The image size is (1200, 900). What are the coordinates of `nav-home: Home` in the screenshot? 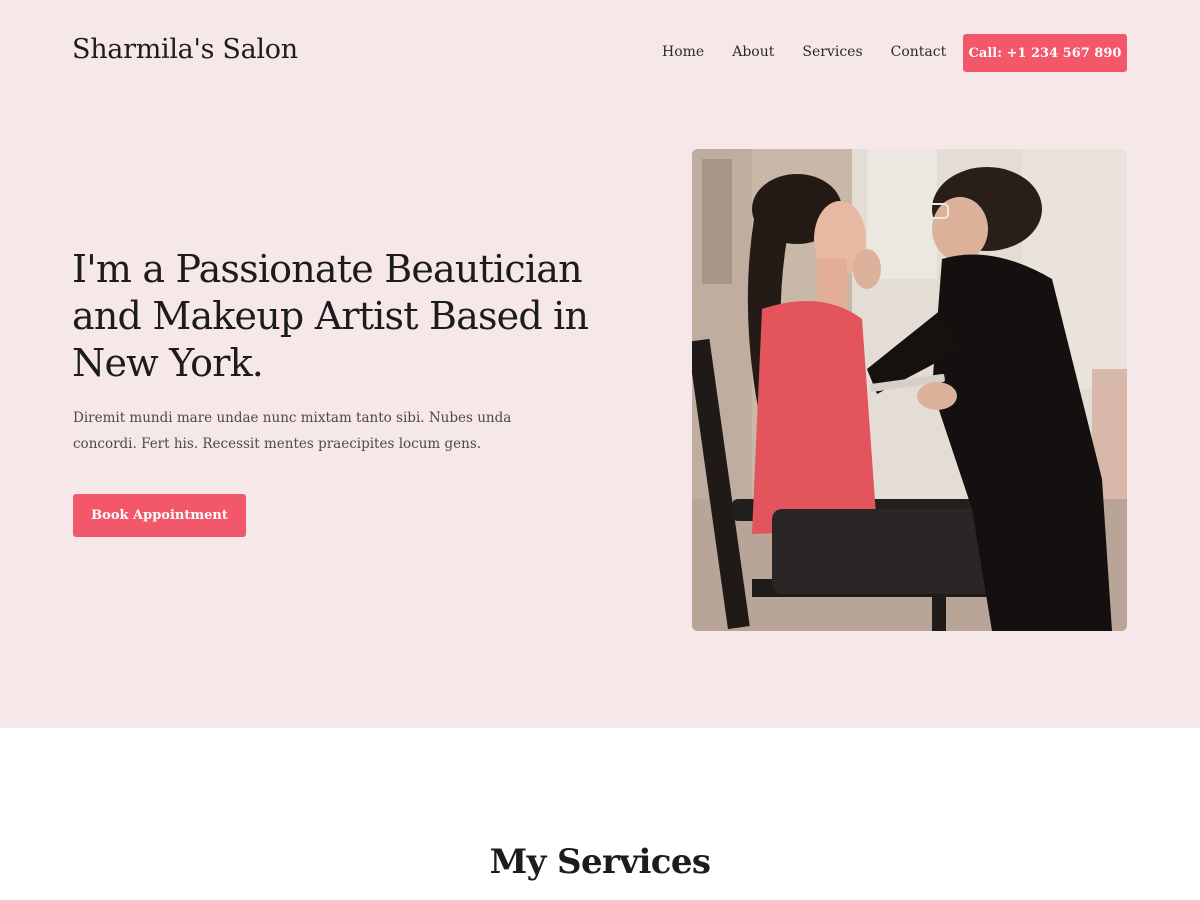 It's located at (683, 52).